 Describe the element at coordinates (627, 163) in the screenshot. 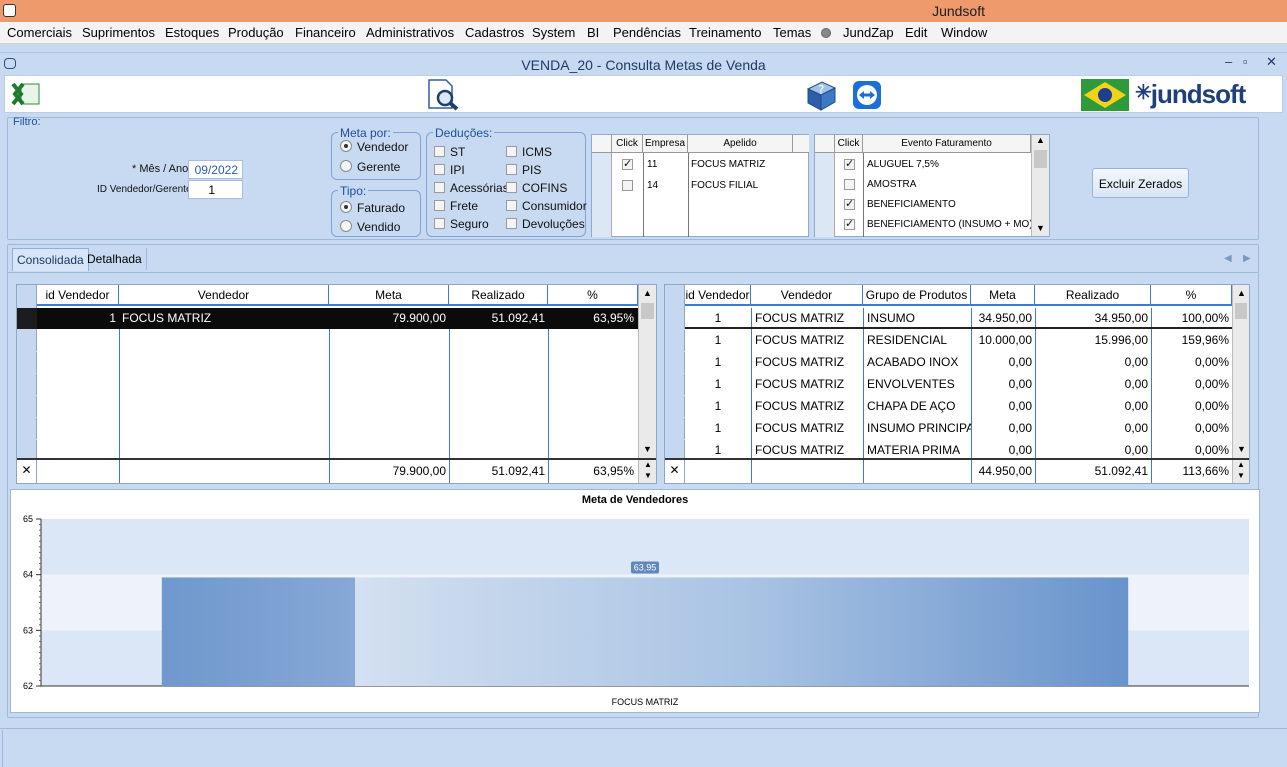

I see `empresa-11-checkbox` at that location.